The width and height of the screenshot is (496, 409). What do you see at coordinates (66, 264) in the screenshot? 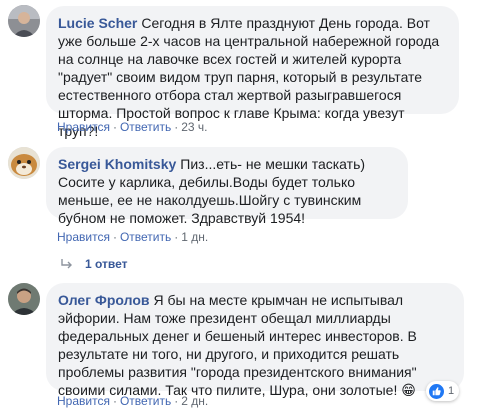
I see `reply-arrow-icon` at bounding box center [66, 264].